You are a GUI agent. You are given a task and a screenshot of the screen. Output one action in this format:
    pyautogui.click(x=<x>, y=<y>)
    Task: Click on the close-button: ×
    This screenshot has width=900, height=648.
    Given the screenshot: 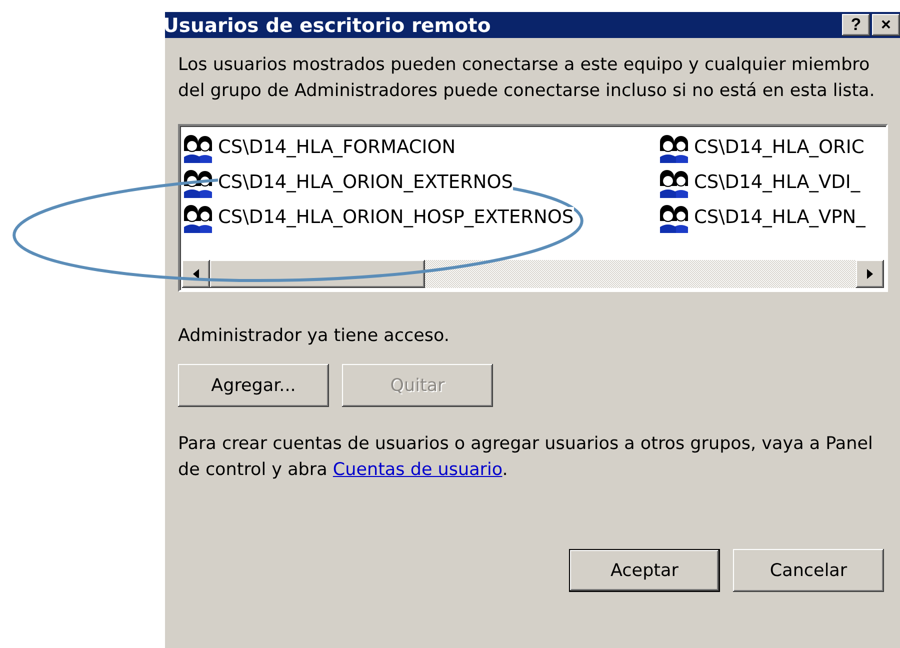 What is the action you would take?
    pyautogui.click(x=886, y=25)
    